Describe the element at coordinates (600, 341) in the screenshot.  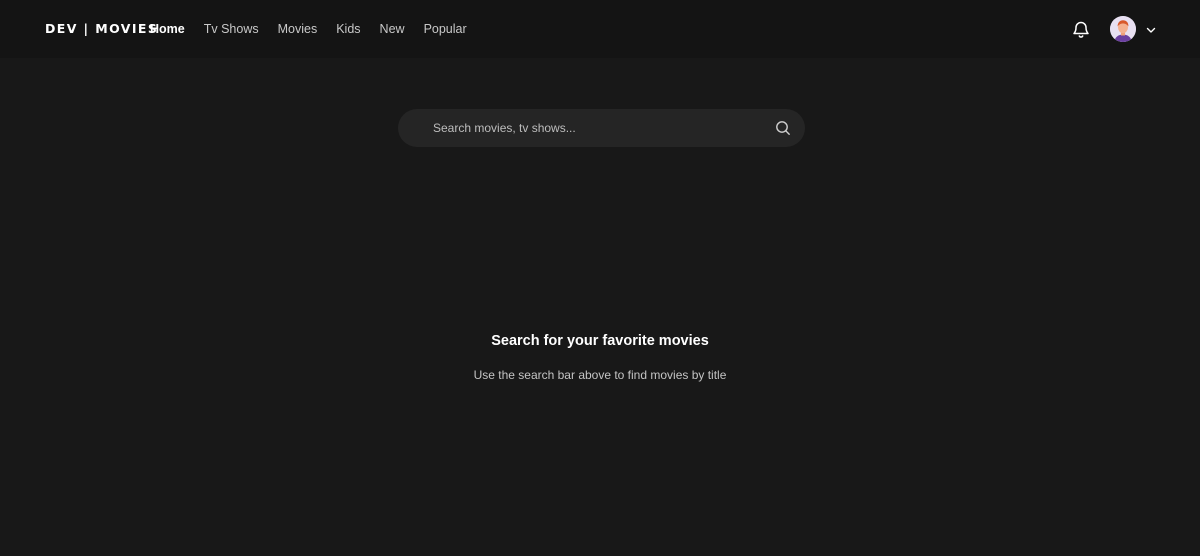
I see `empty-state-title: Search for your favorite movies` at that location.